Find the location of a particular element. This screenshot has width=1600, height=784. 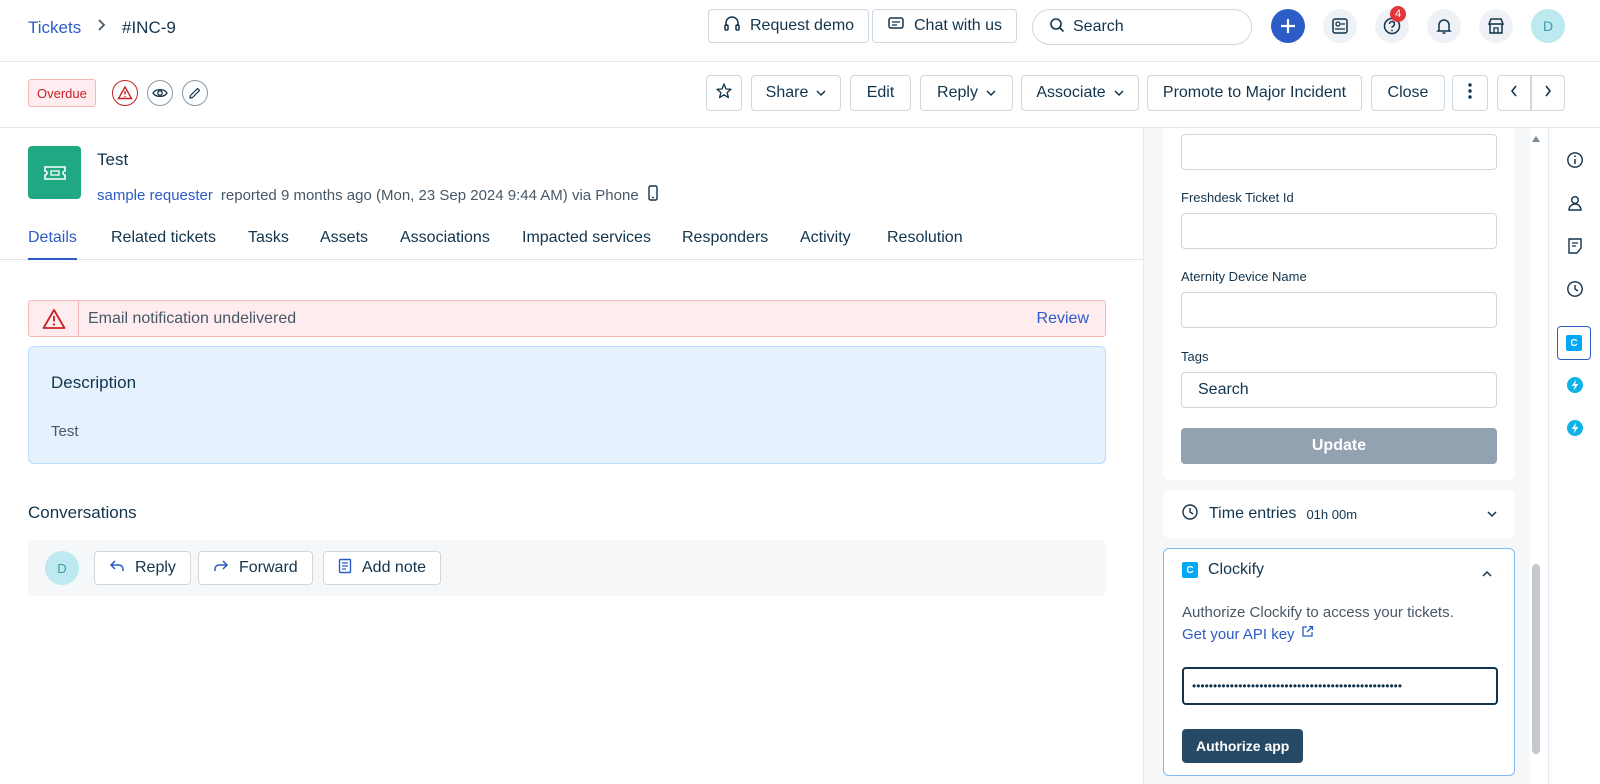

reply-arrow-icon is located at coordinates (117, 568).